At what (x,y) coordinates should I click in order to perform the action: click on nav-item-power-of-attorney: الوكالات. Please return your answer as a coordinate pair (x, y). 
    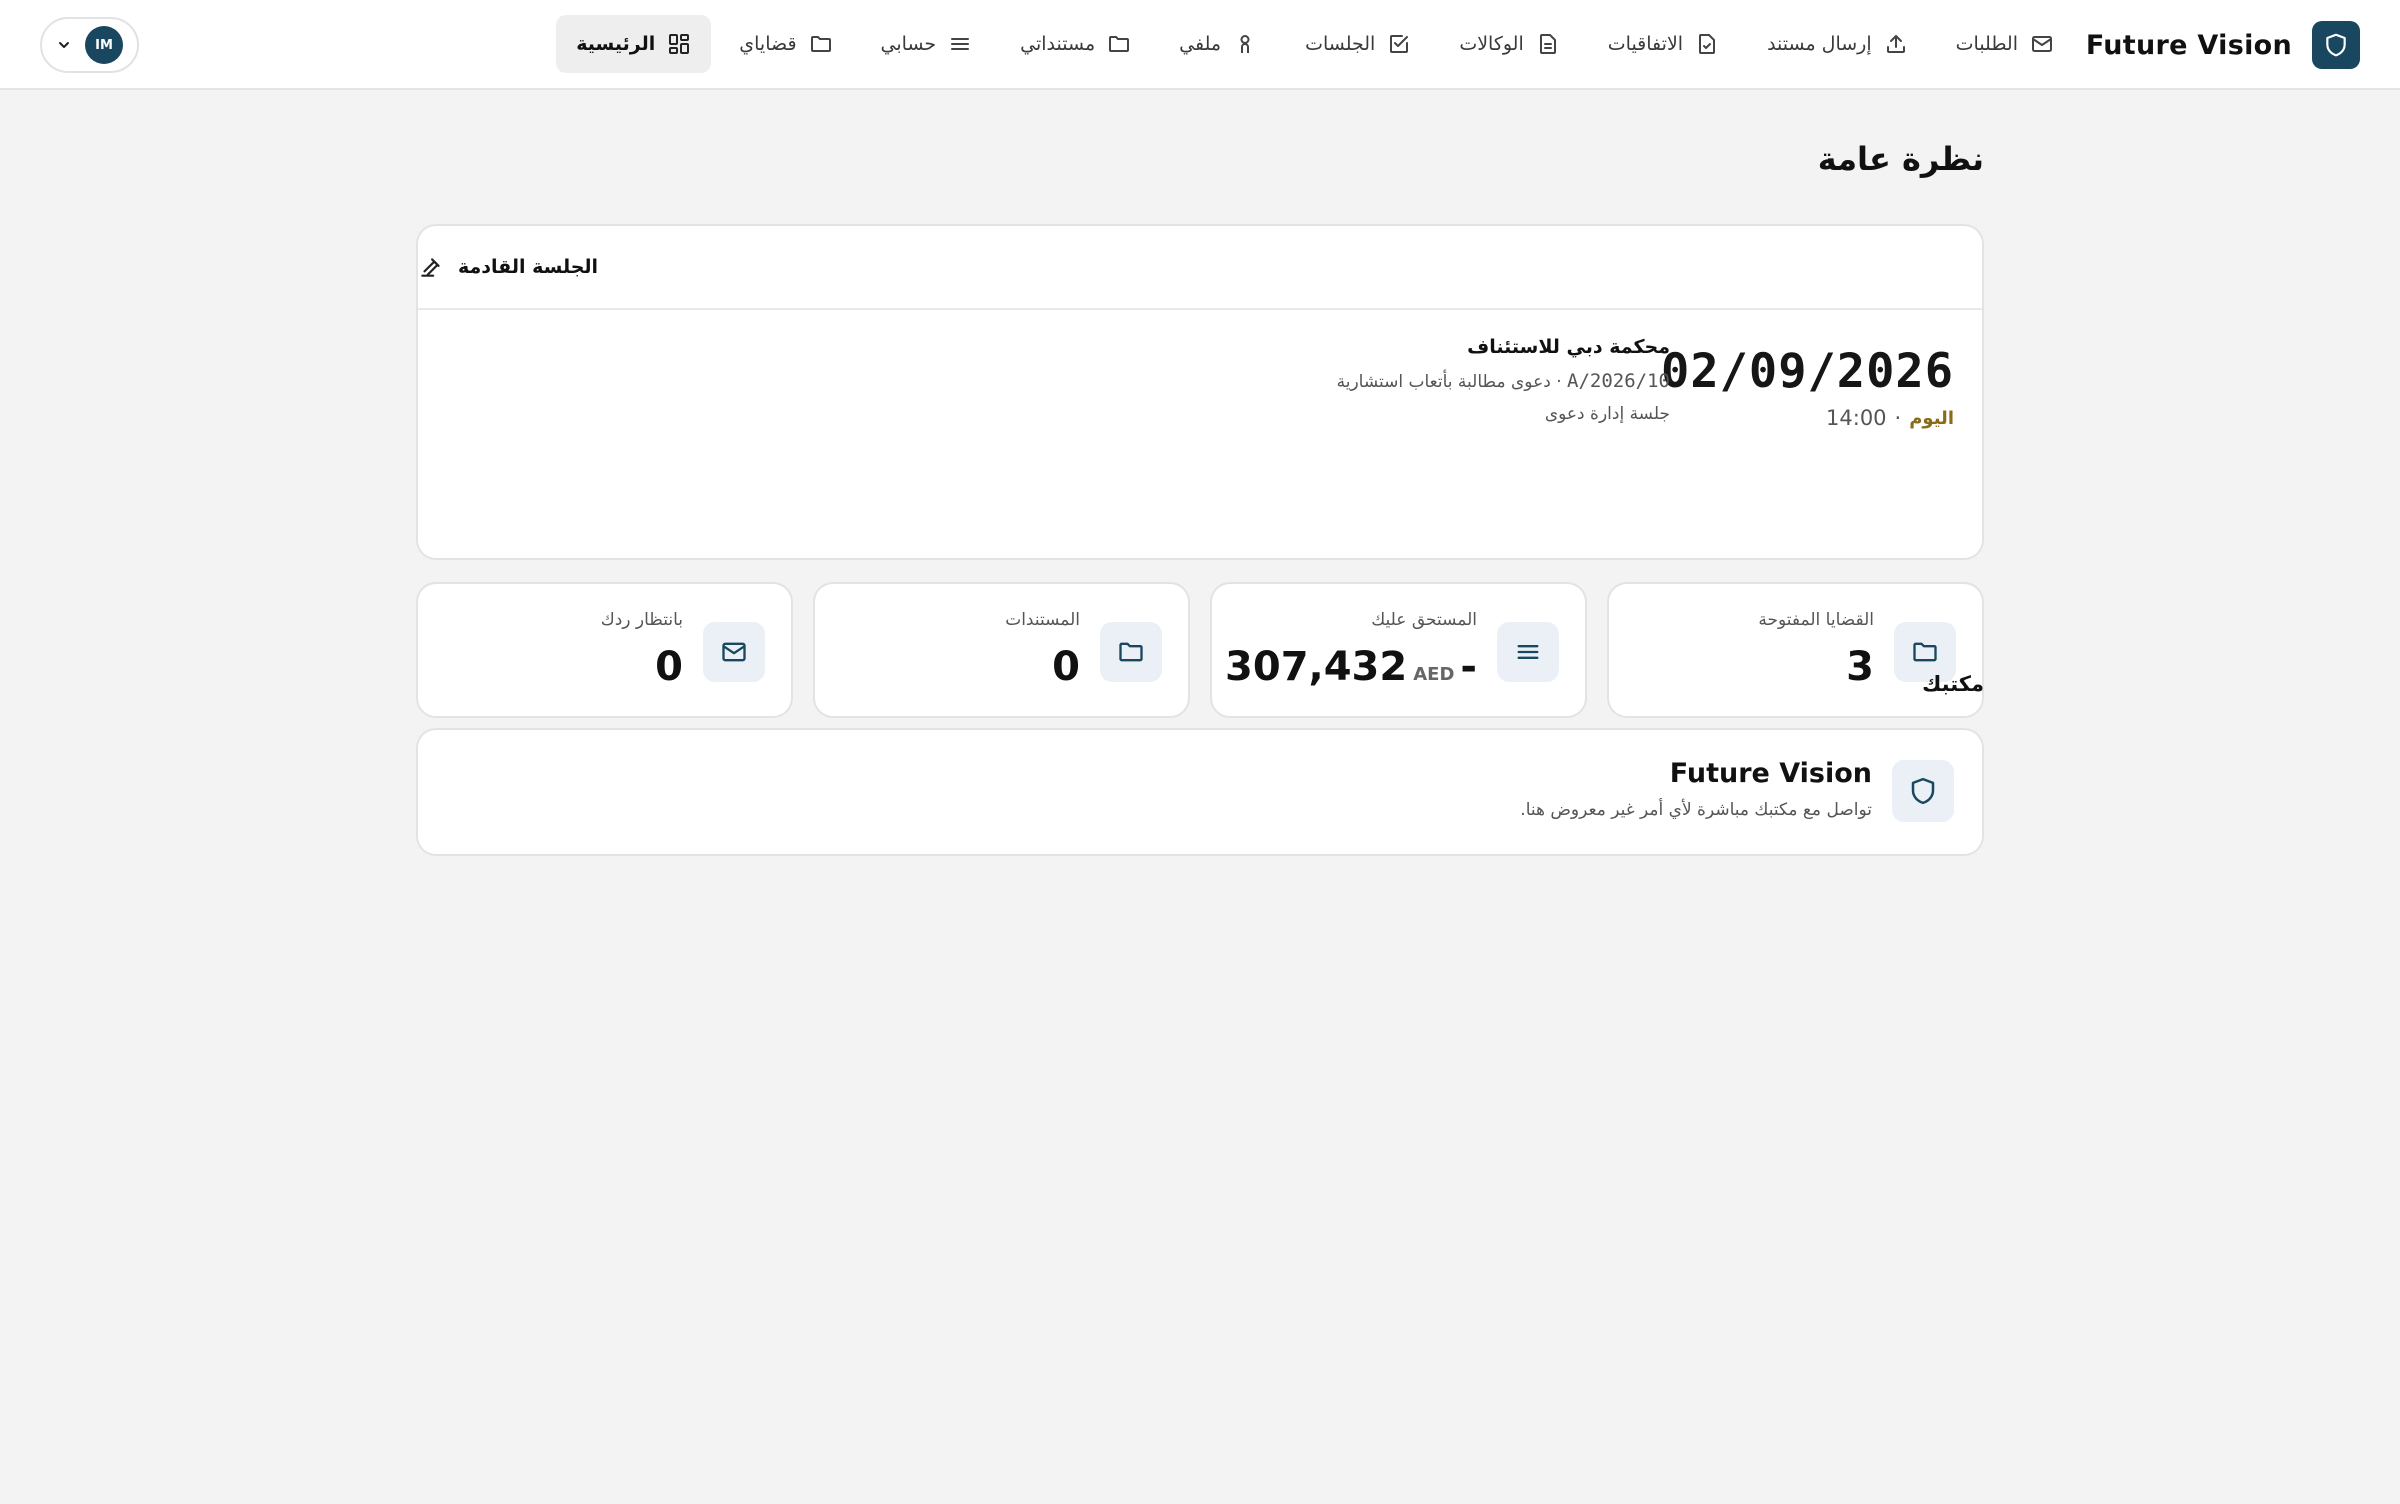
    Looking at the image, I should click on (1509, 44).